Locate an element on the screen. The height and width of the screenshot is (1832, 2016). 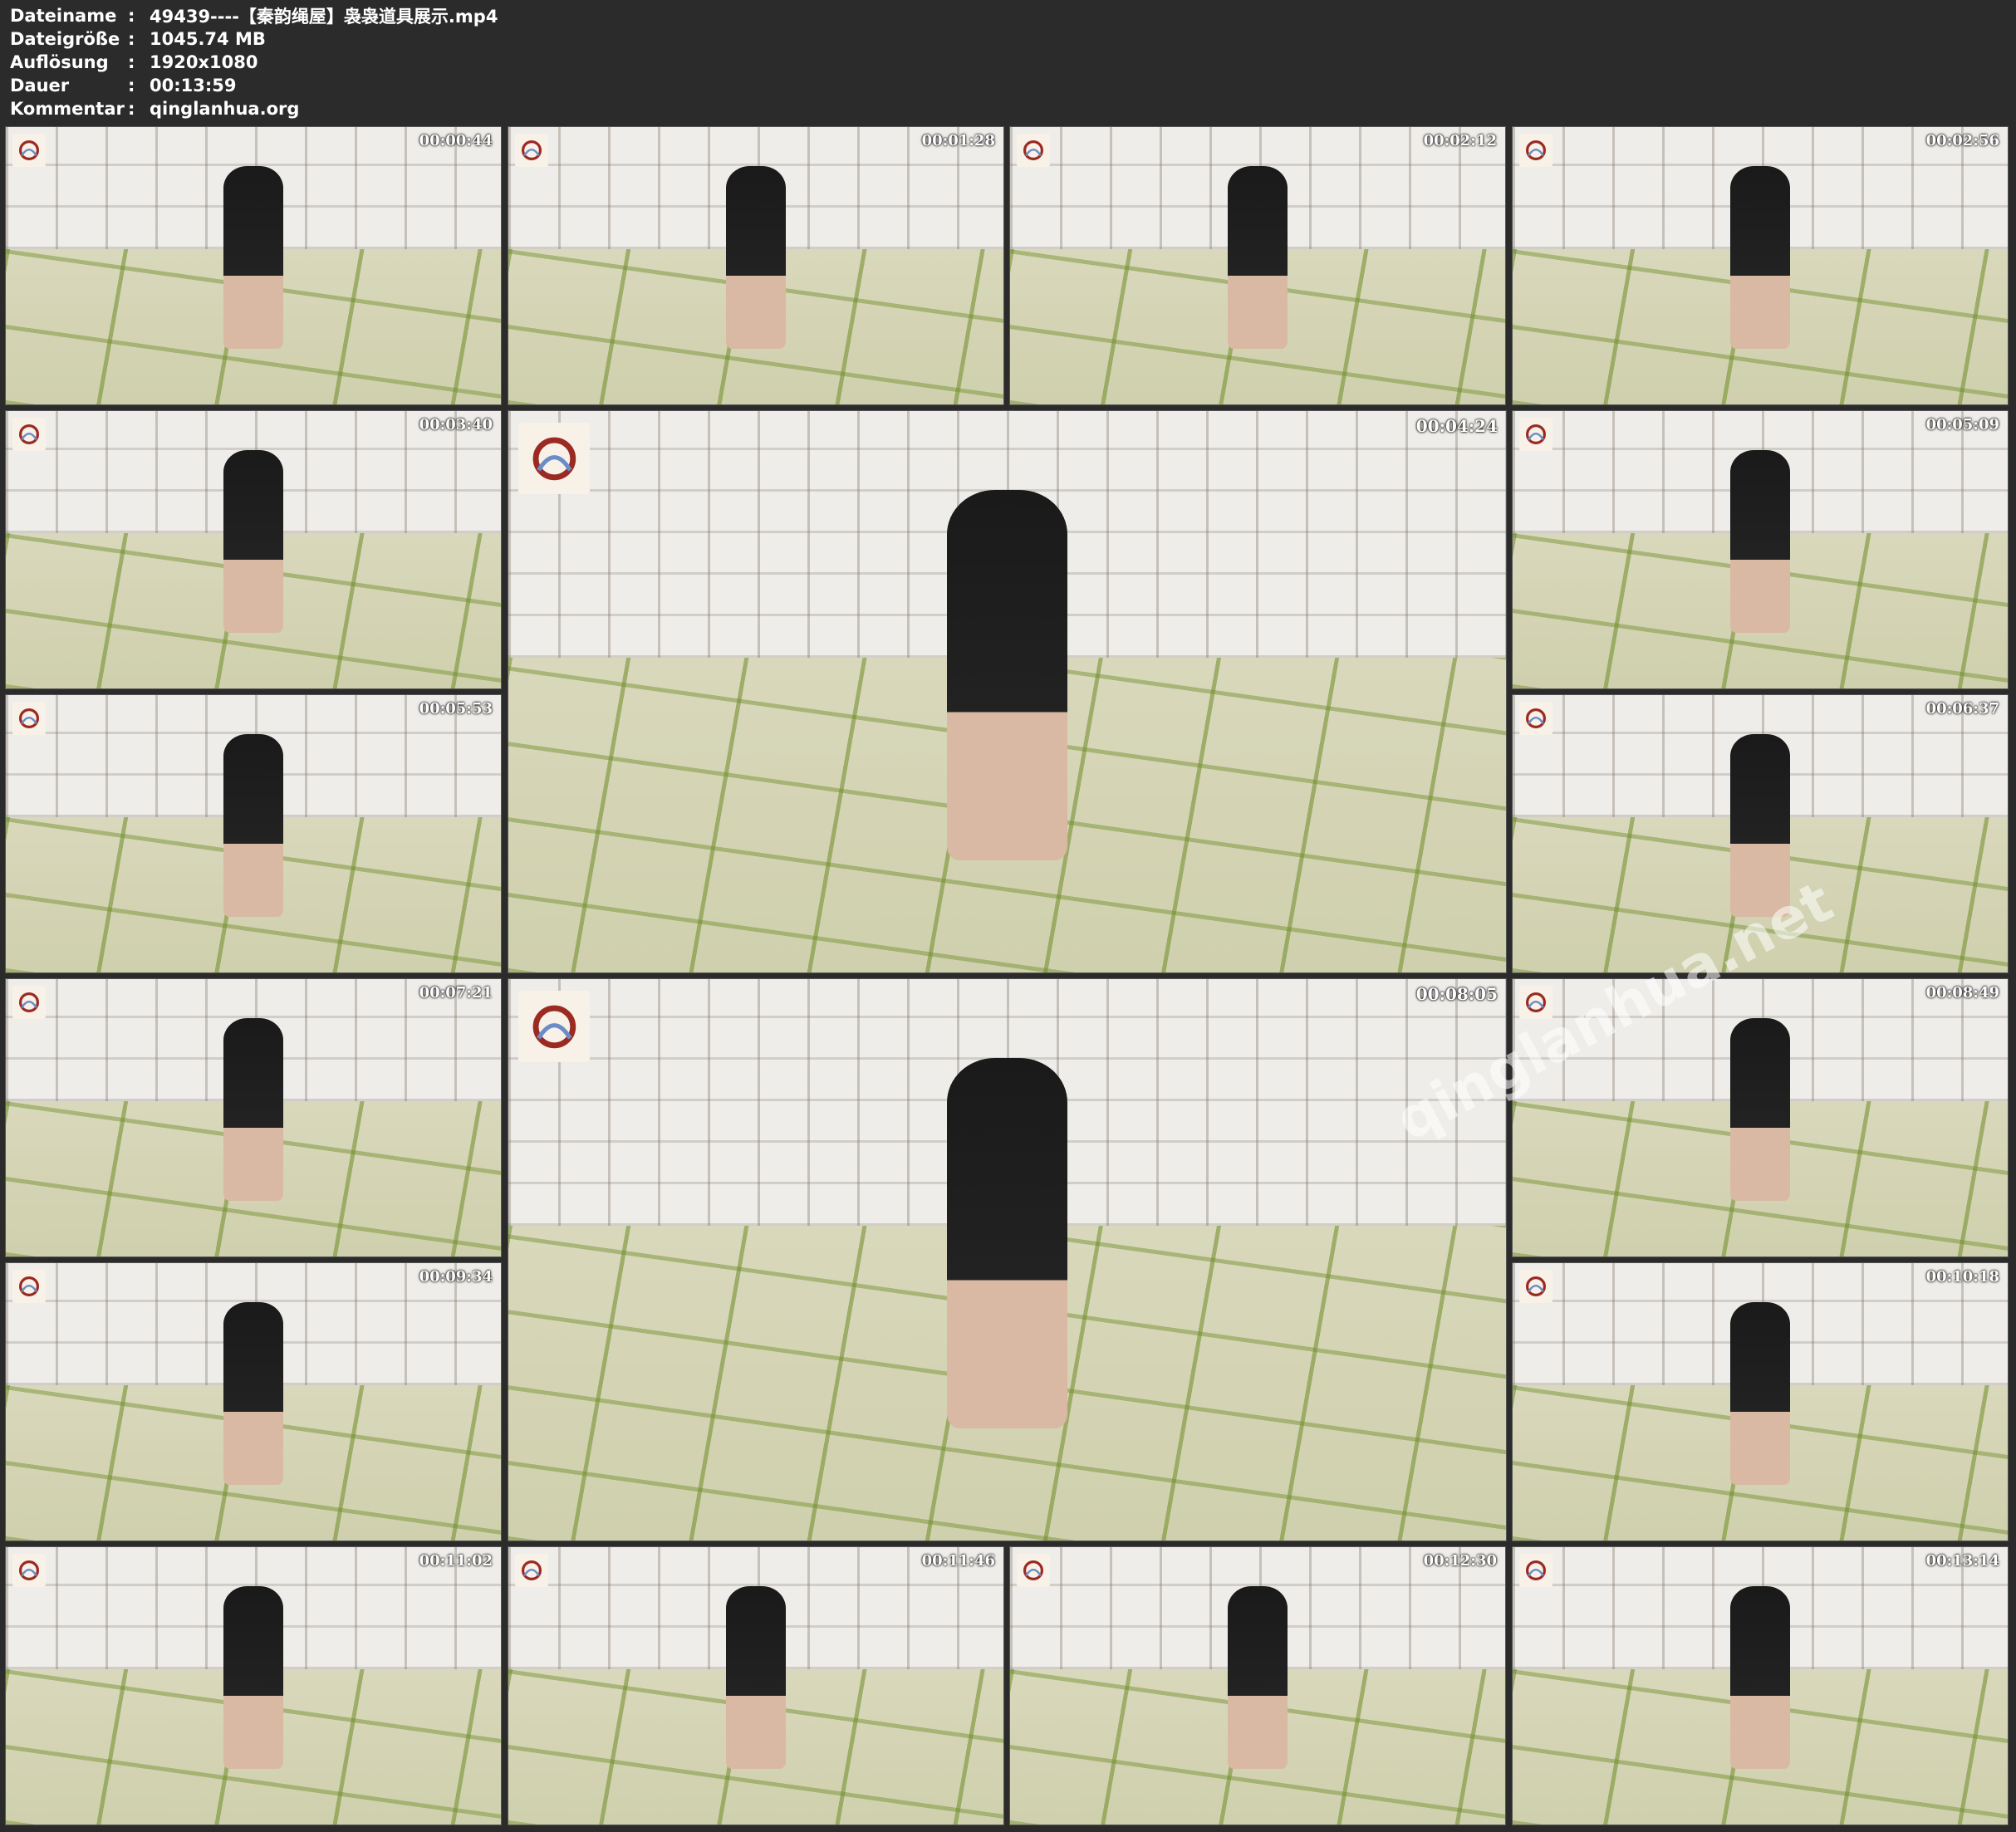
info-key: Dauer is located at coordinates (40, 86).